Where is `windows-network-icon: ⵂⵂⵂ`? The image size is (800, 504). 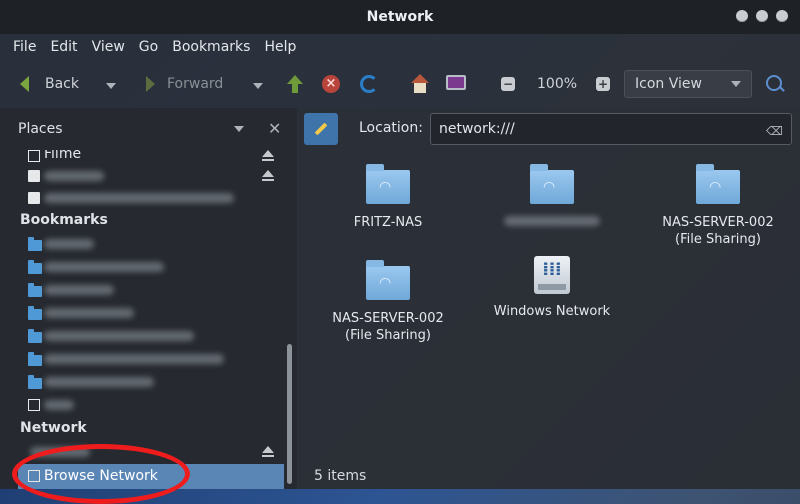 windows-network-icon: ⵂⵂⵂ is located at coordinates (552, 275).